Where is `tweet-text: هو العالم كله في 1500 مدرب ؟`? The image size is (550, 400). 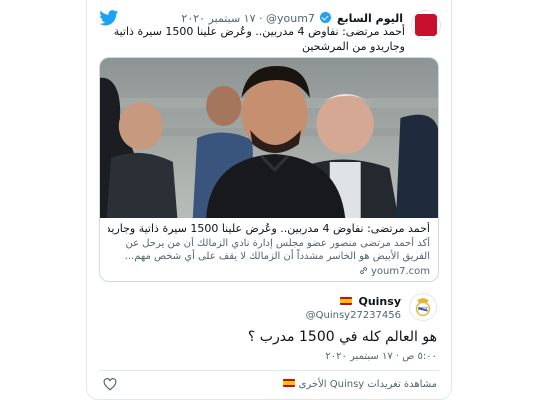 tweet-text: هو العالم كله في 1500 مدرب ؟ is located at coordinates (342, 337).